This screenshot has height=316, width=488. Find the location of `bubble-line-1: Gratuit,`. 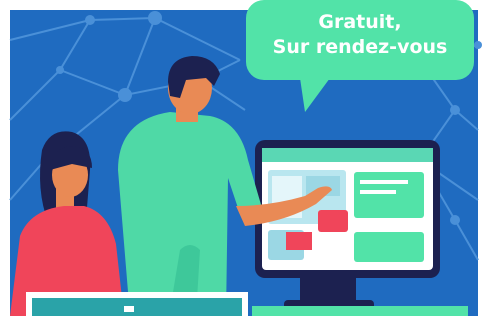

bubble-line-1: Gratuit, is located at coordinates (360, 22).